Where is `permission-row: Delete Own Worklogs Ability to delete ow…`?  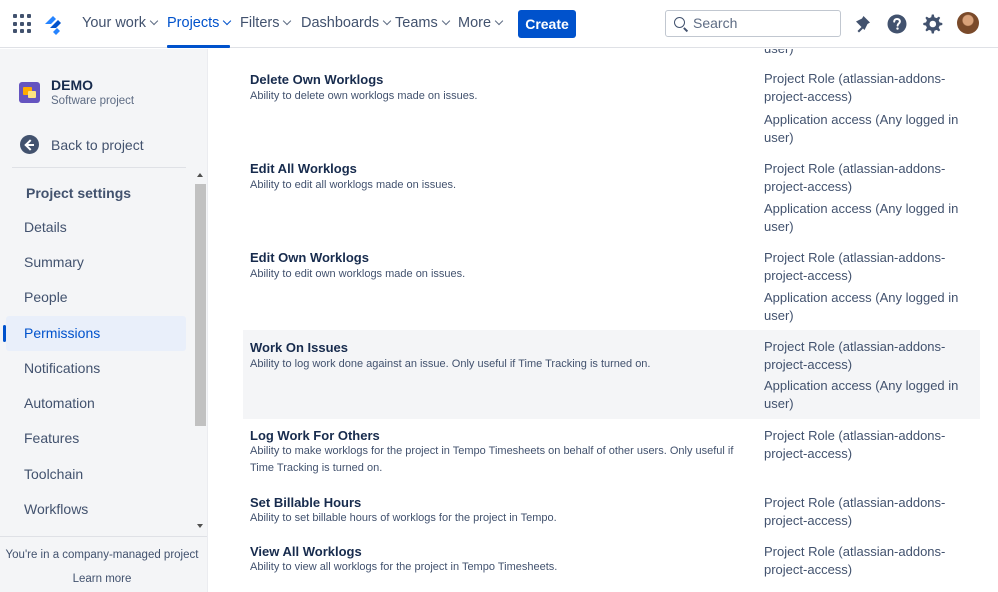
permission-row: Delete Own Worklogs Ability to delete ow… is located at coordinates (611, 111).